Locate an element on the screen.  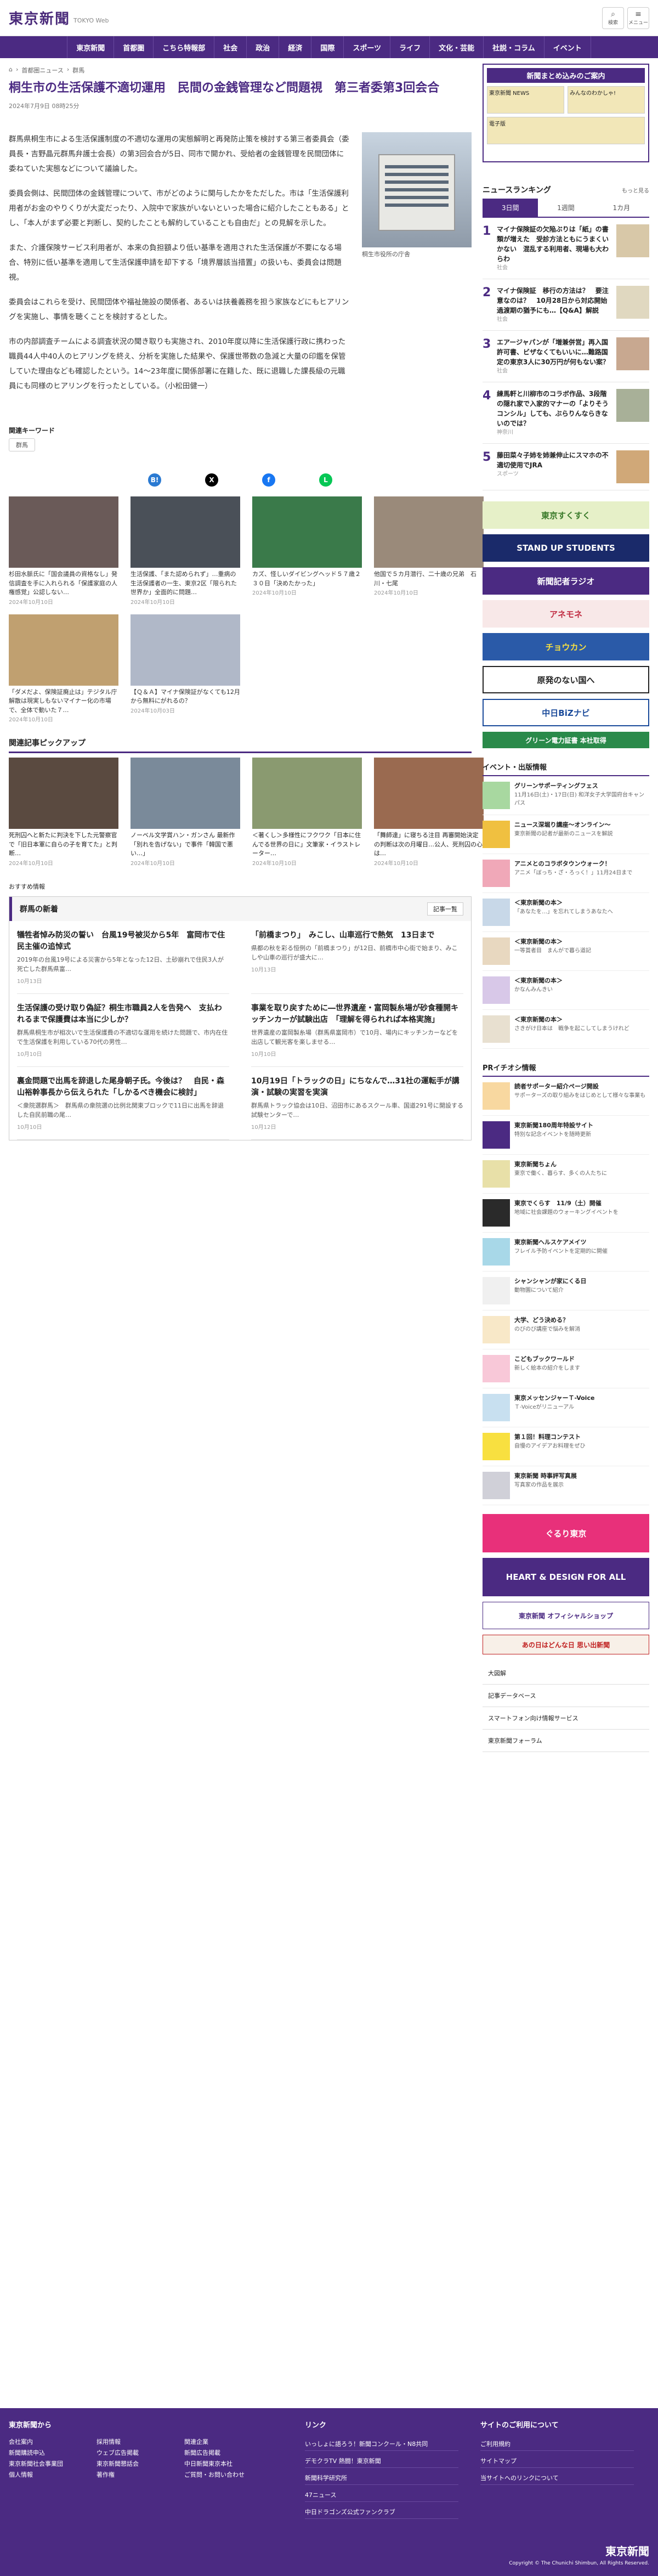
footer-link: ご質問・お問い合わせ is located at coordinates (225, 2474).